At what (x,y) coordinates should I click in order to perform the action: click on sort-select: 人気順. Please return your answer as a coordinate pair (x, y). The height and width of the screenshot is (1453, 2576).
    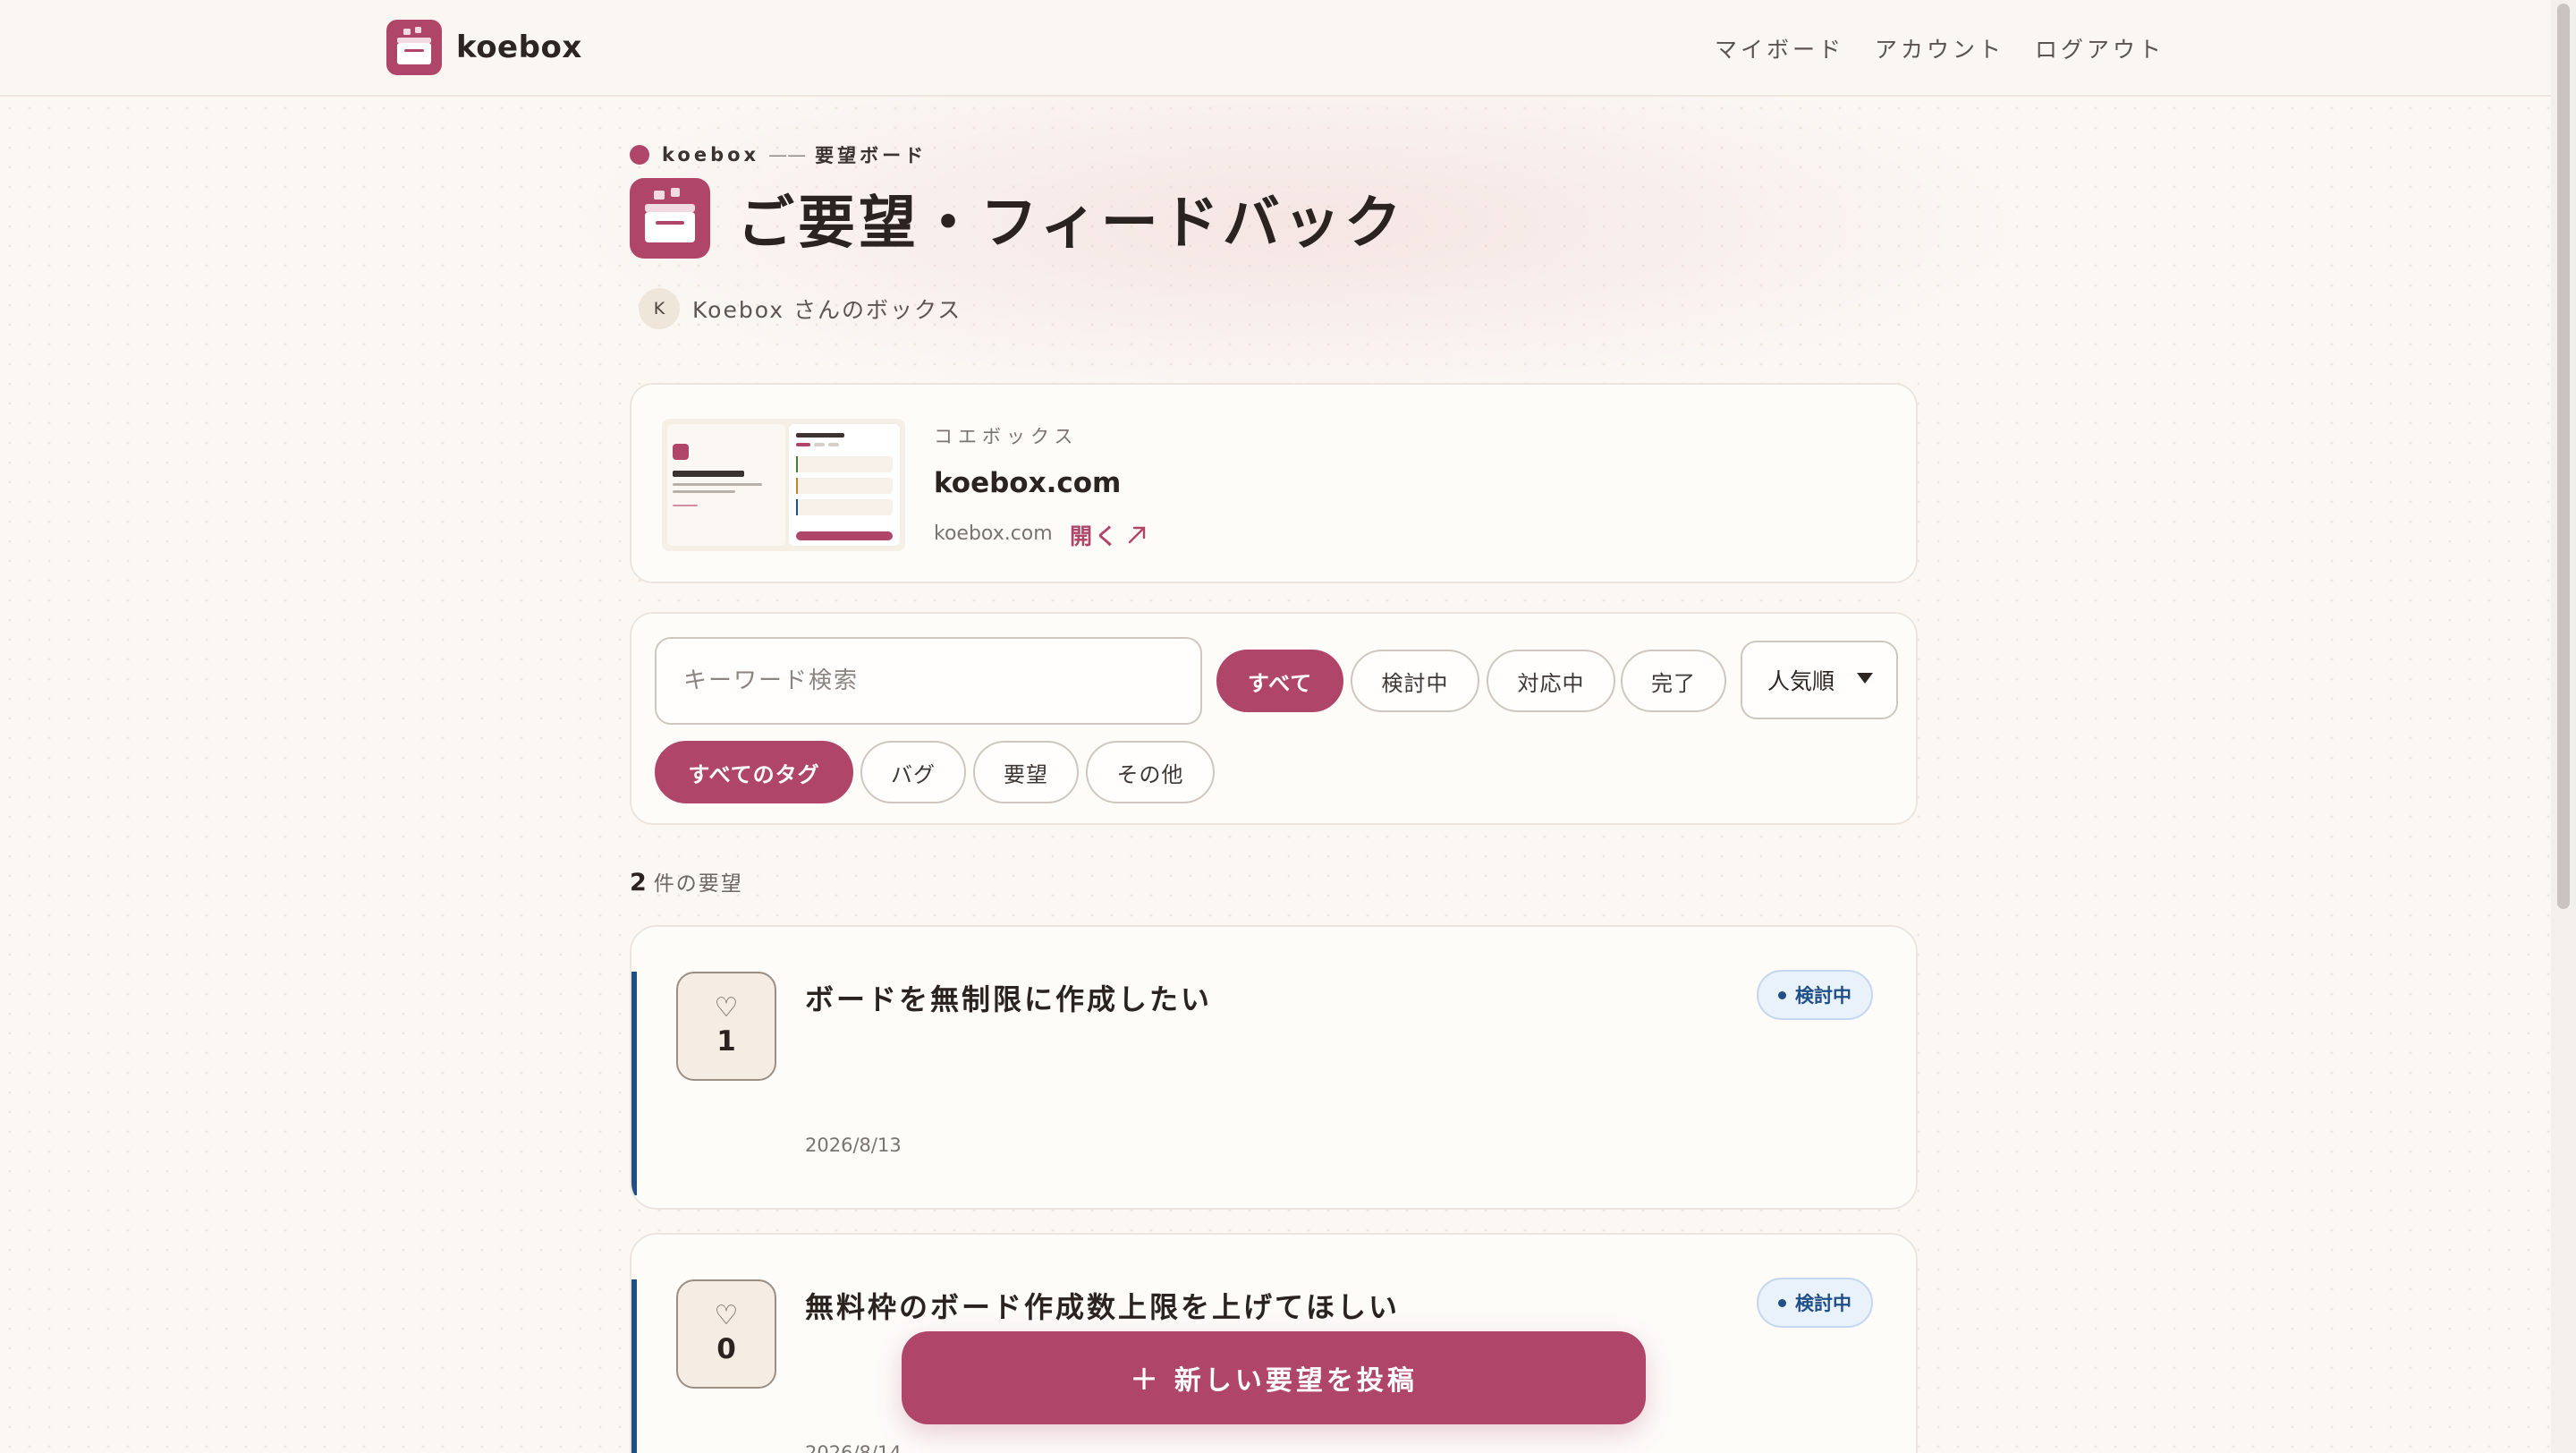
    Looking at the image, I should click on (1819, 680).